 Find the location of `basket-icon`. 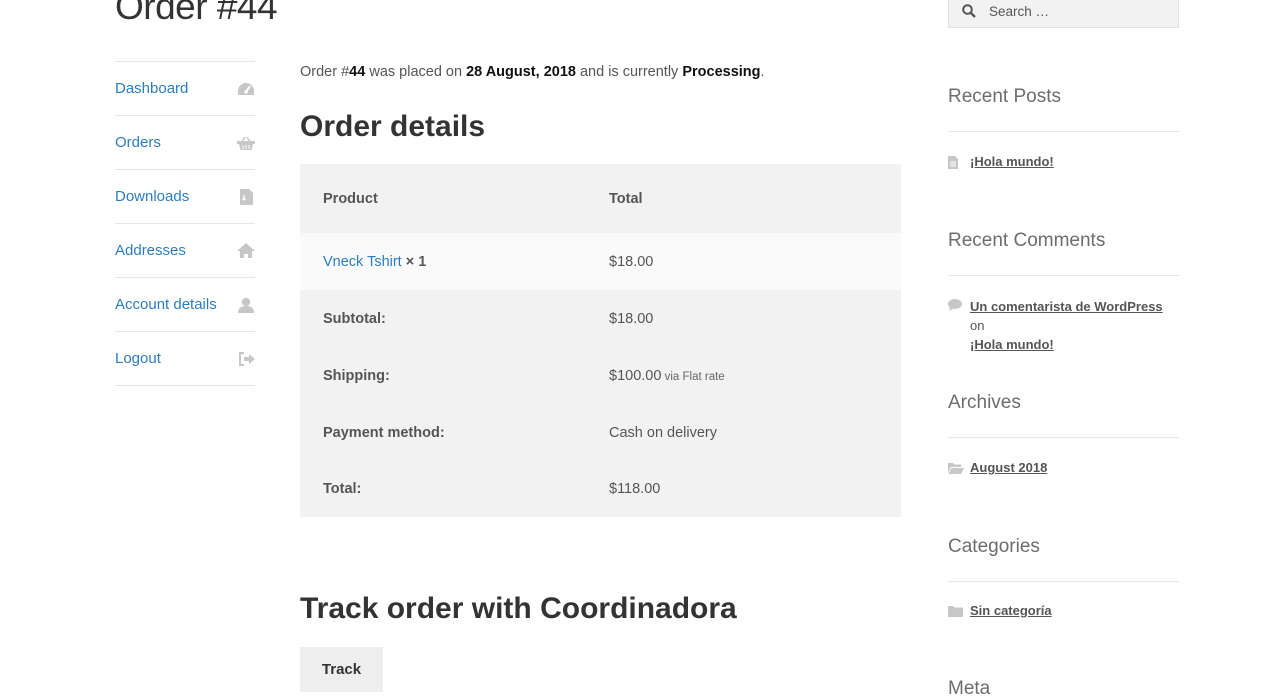

basket-icon is located at coordinates (246, 143).